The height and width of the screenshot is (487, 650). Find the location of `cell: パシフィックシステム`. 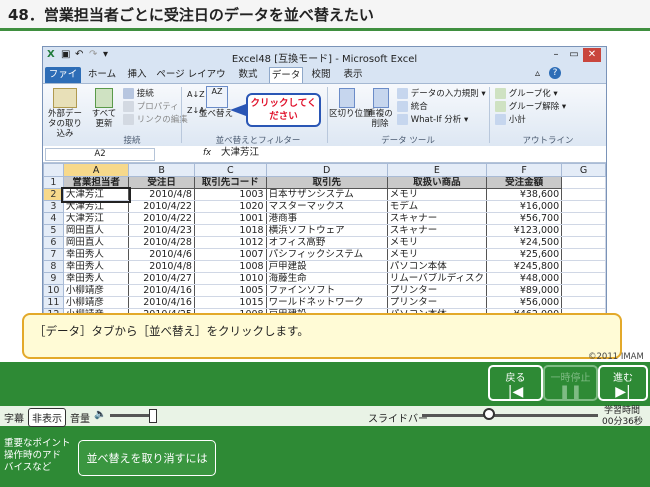

cell: パシフィックシステム is located at coordinates (326, 254).